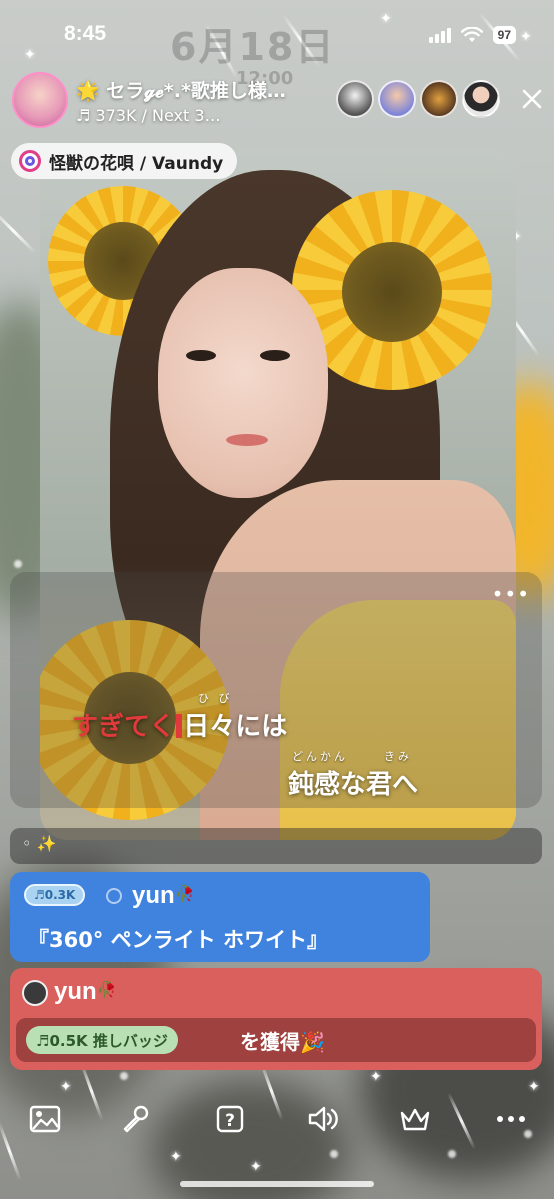 Image resolution: width=554 pixels, height=1199 pixels. What do you see at coordinates (136, 163) in the screenshot?
I see `song-title: 怪獣の花唄 / Vaundy` at bounding box center [136, 163].